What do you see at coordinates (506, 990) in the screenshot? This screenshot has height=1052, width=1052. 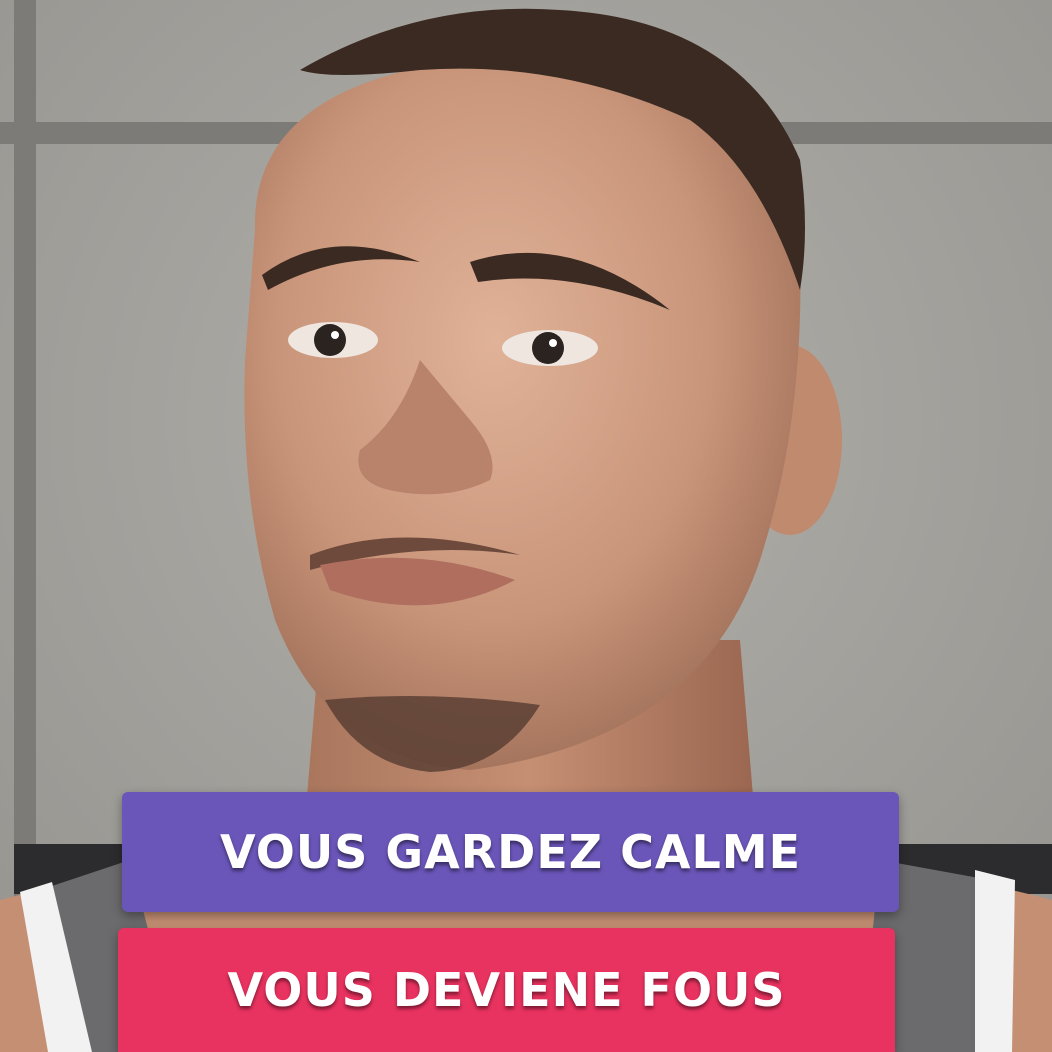 I see `choice-go-crazy-button: VOUS DEVIENE FOUS` at bounding box center [506, 990].